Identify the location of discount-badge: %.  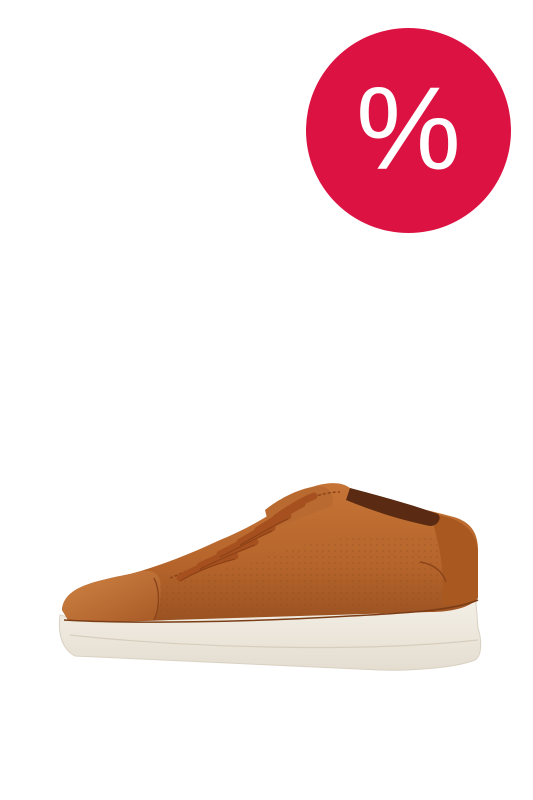
(408, 130).